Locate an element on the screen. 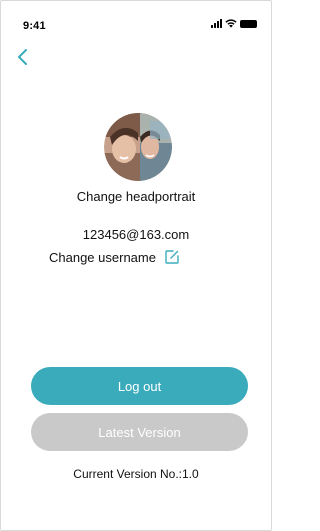 The height and width of the screenshot is (531, 320). change-username-button: Change username is located at coordinates (114, 257).